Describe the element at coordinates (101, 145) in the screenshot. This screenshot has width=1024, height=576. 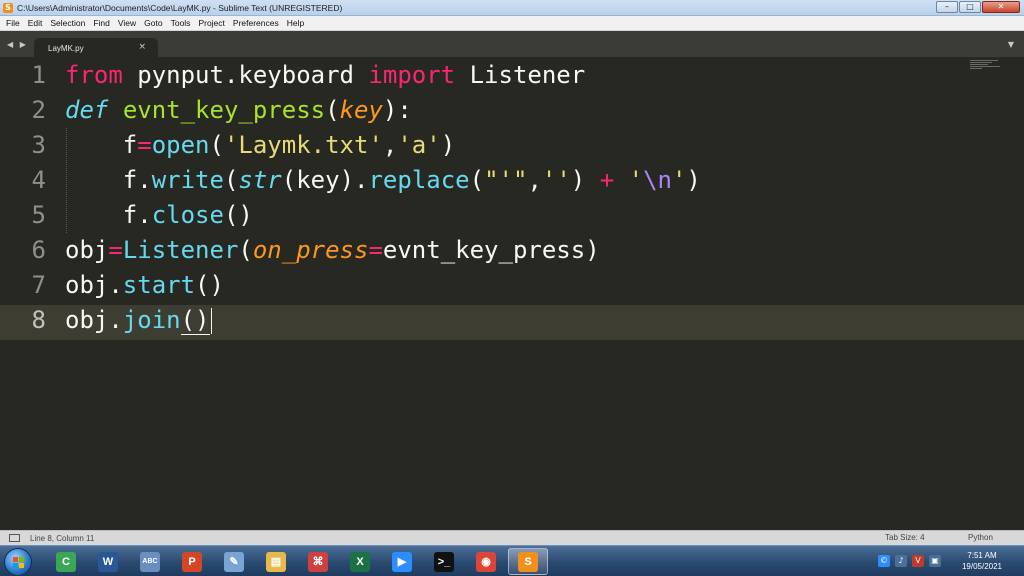
I see `code-token: f` at that location.